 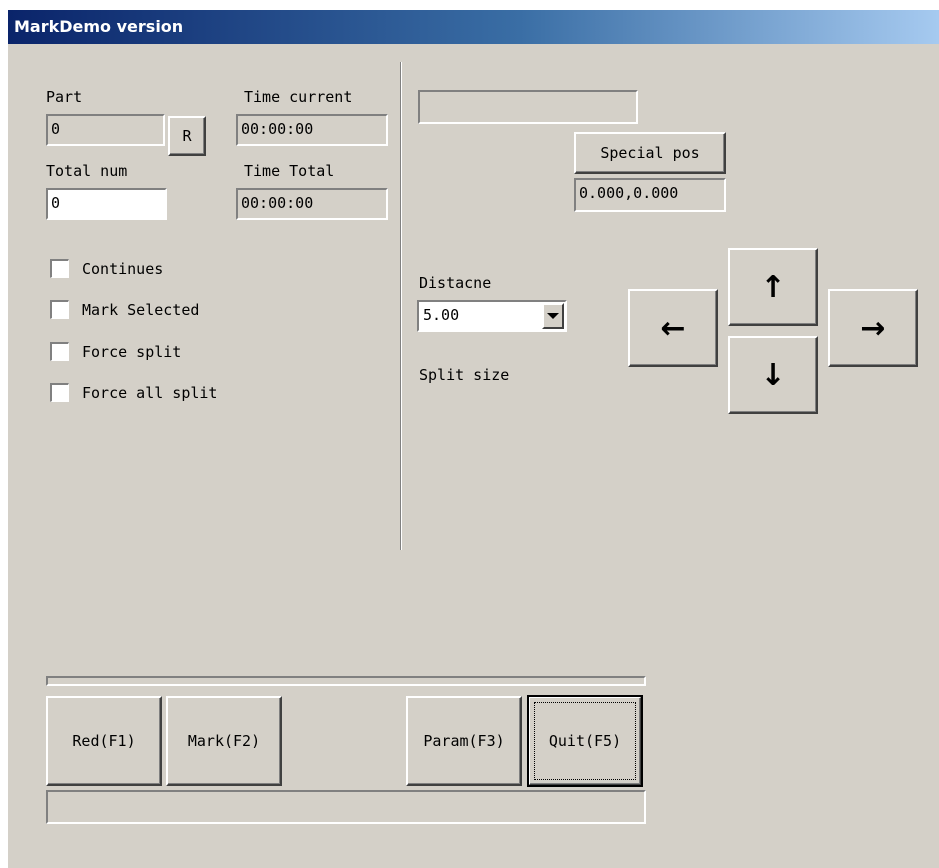 I want to click on force-split-label: Force split, so click(x=132, y=351).